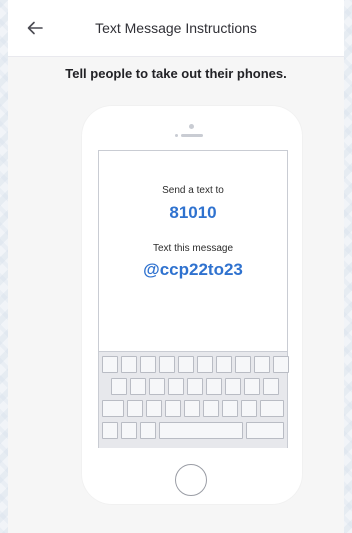 The image size is (352, 533). Describe the element at coordinates (193, 190) in the screenshot. I see `send-label: Send a text to` at that location.